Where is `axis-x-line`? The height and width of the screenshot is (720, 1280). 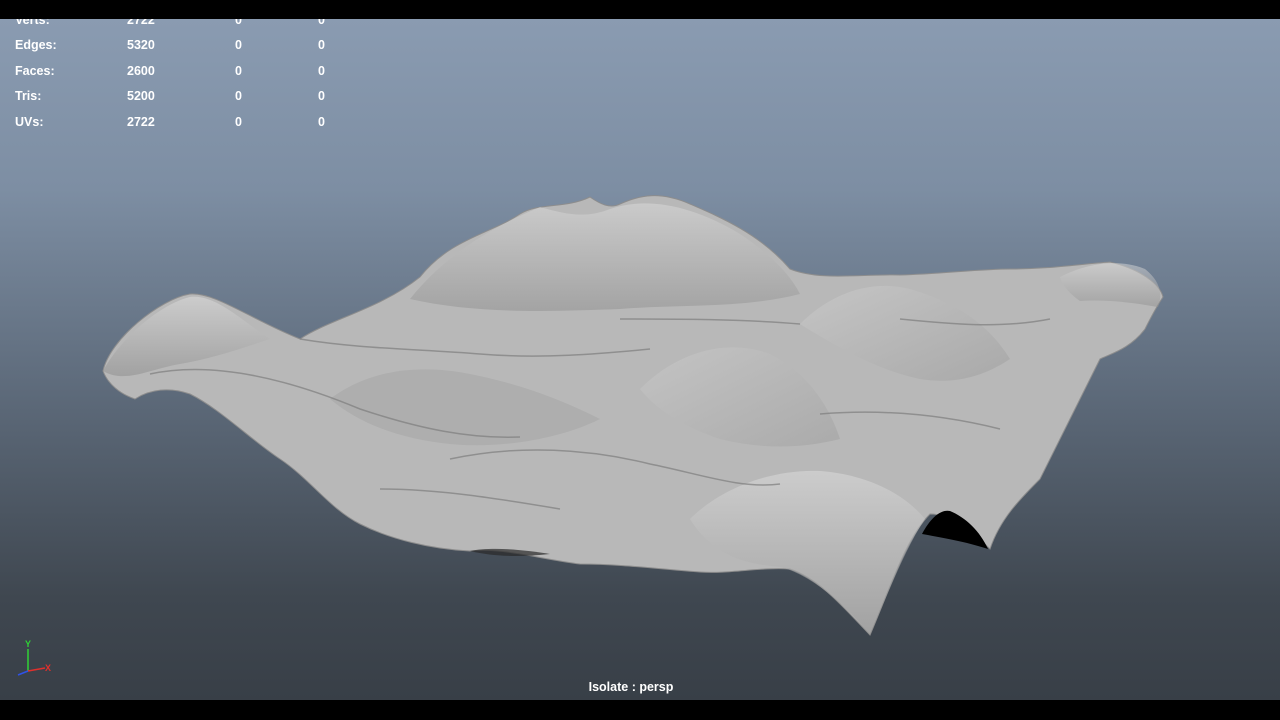 axis-x-line is located at coordinates (36, 669).